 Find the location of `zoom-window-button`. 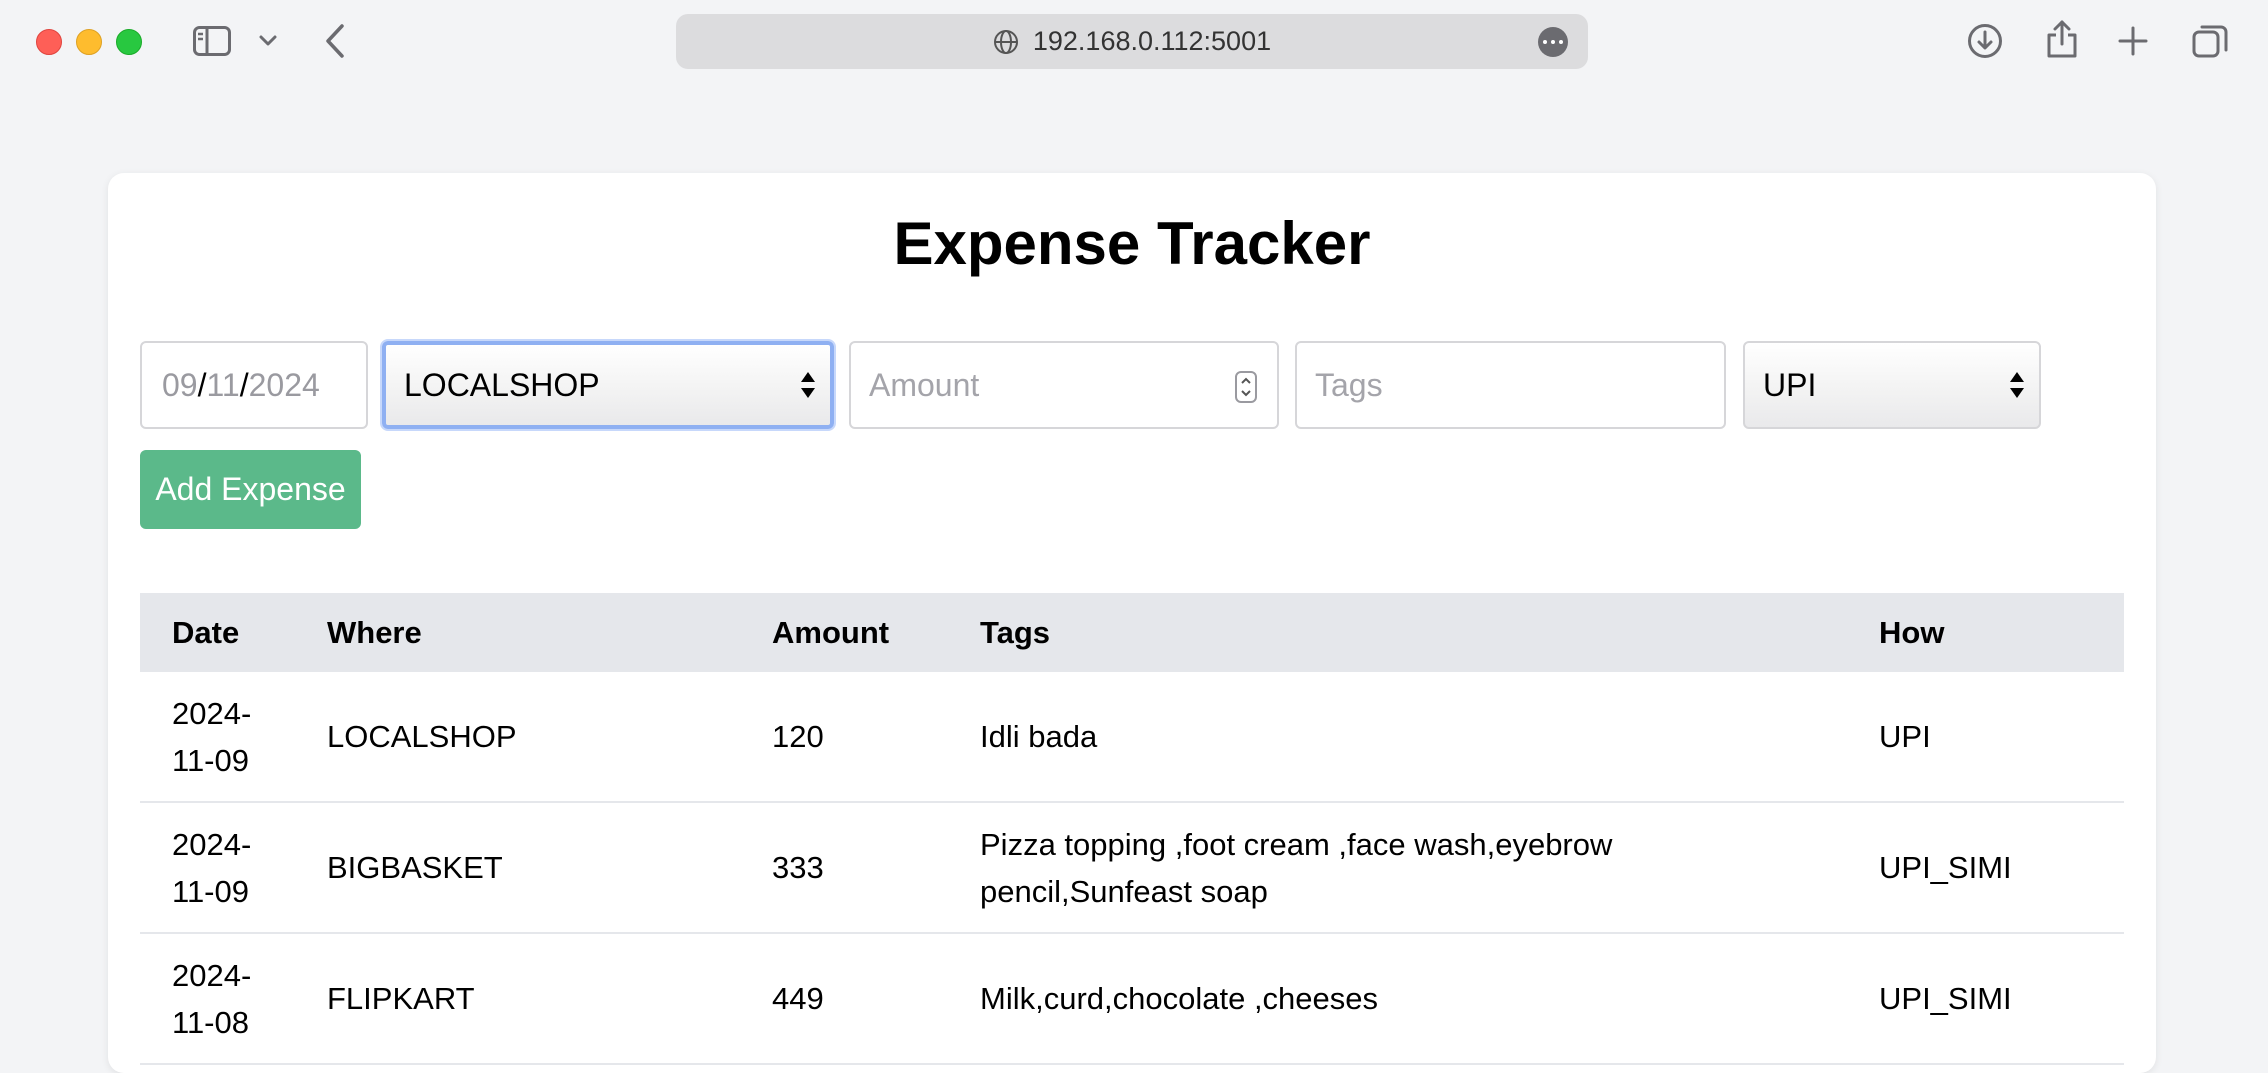

zoom-window-button is located at coordinates (129, 42).